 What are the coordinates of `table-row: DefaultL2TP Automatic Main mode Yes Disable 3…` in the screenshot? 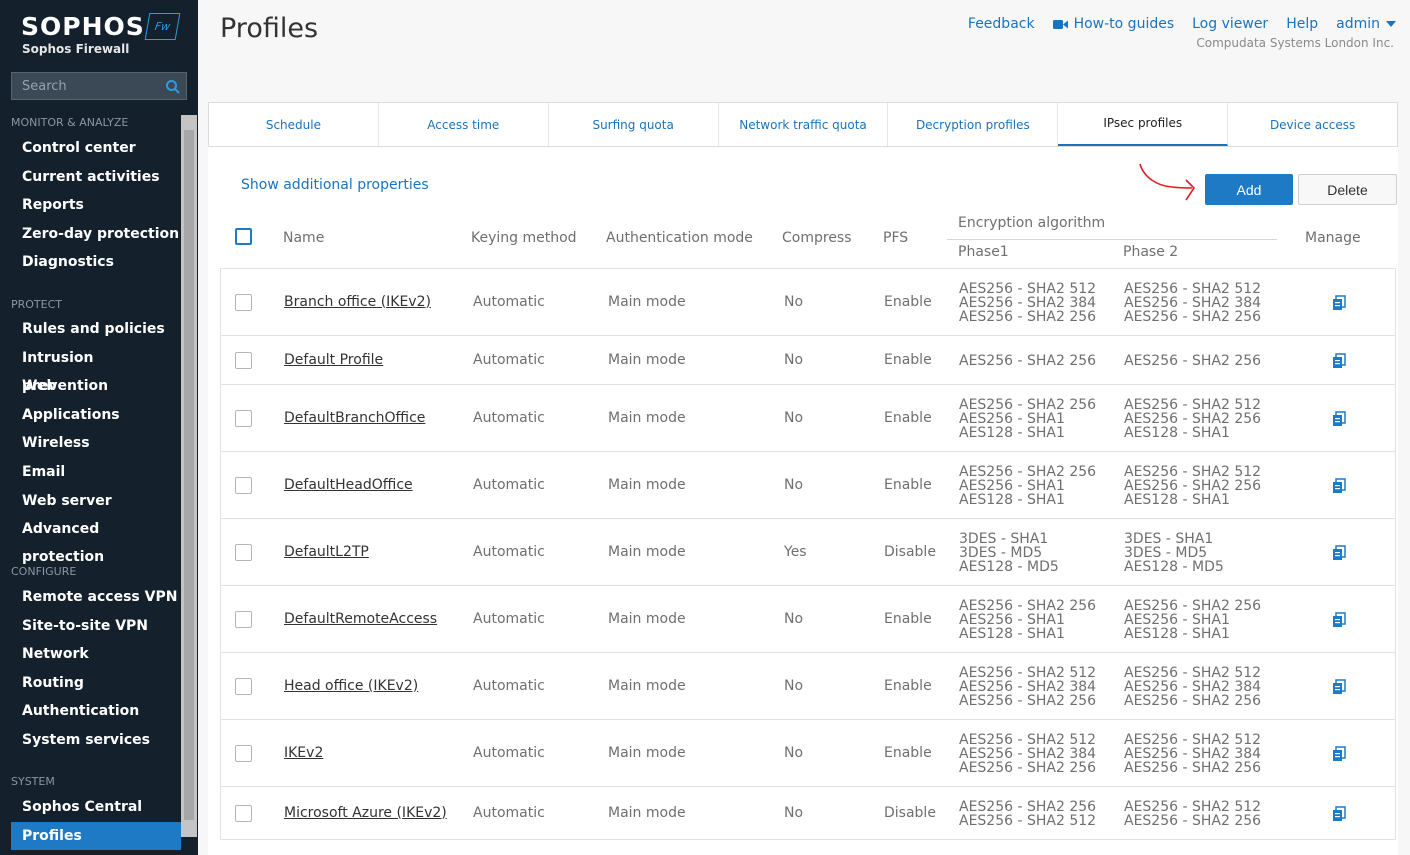 It's located at (808, 552).